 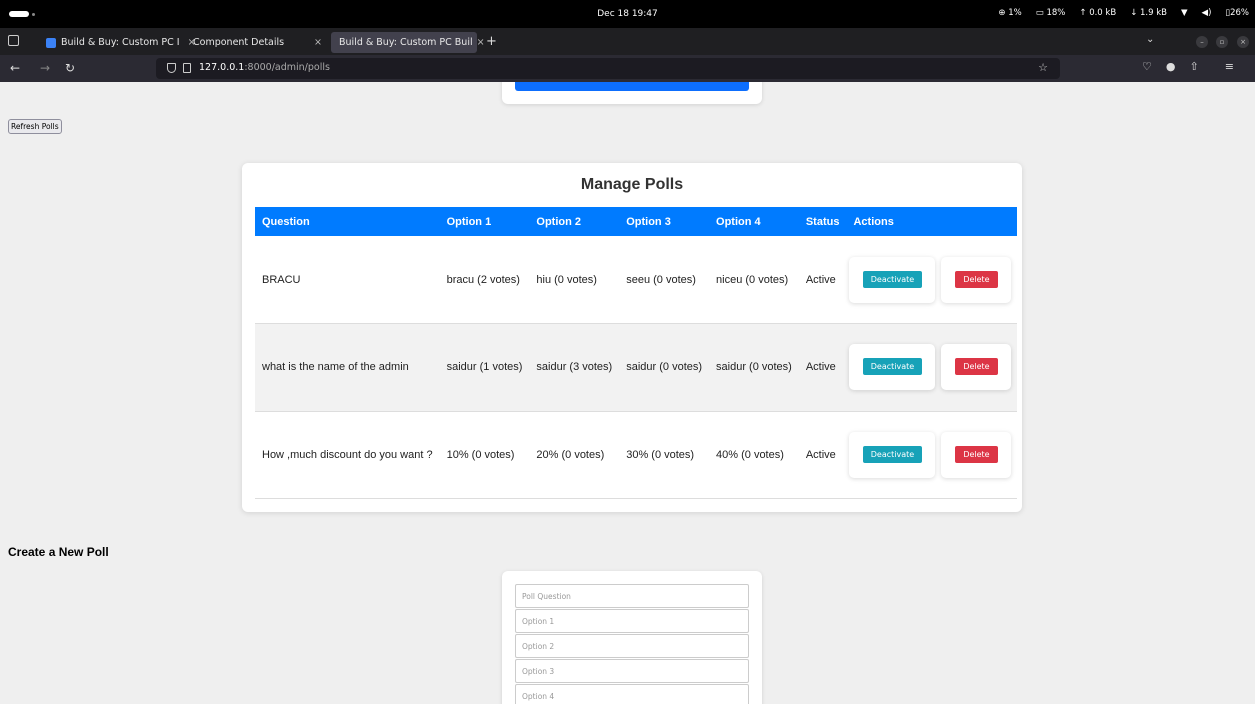 I want to click on column-header: Option 2, so click(x=559, y=221).